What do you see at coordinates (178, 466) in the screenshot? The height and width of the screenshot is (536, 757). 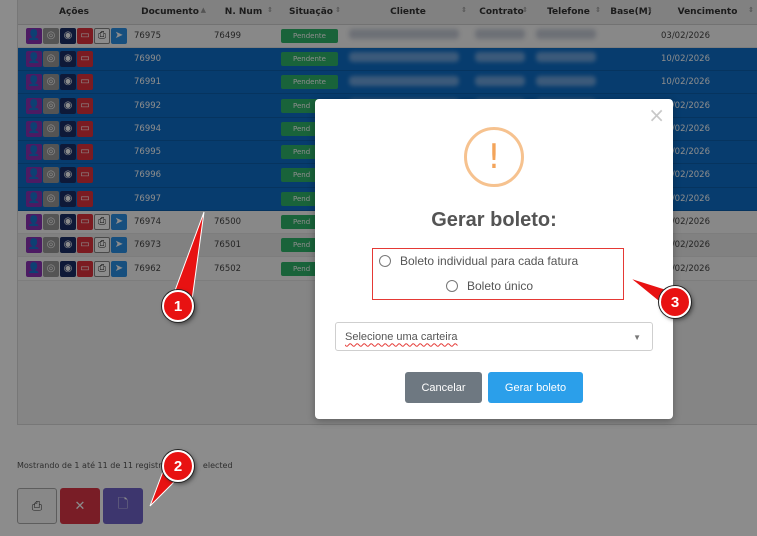 I see `annotation-badge-2: 2` at bounding box center [178, 466].